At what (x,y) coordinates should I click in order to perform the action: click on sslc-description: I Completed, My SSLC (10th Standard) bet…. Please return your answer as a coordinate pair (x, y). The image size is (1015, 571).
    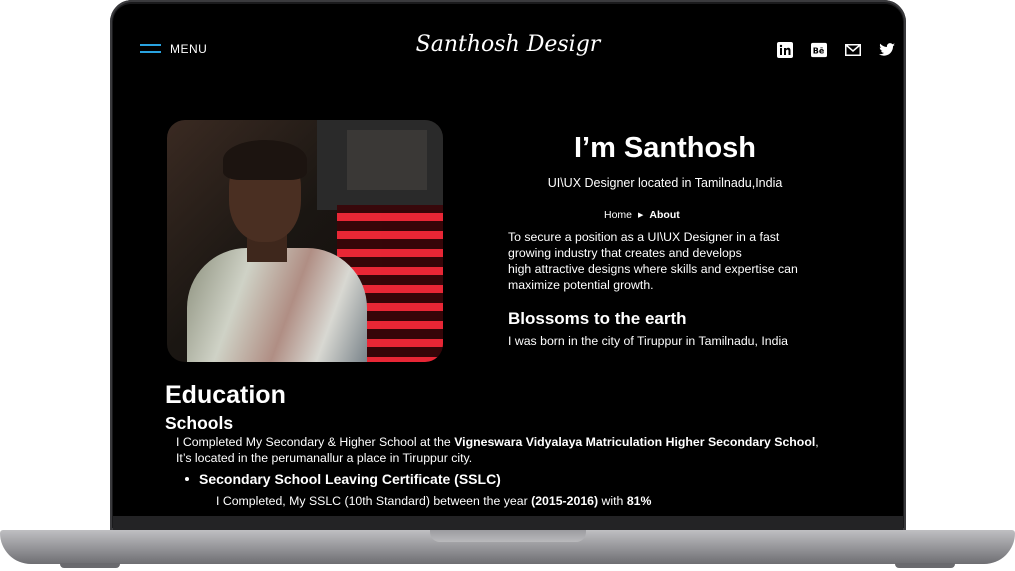
    Looking at the image, I should click on (434, 501).